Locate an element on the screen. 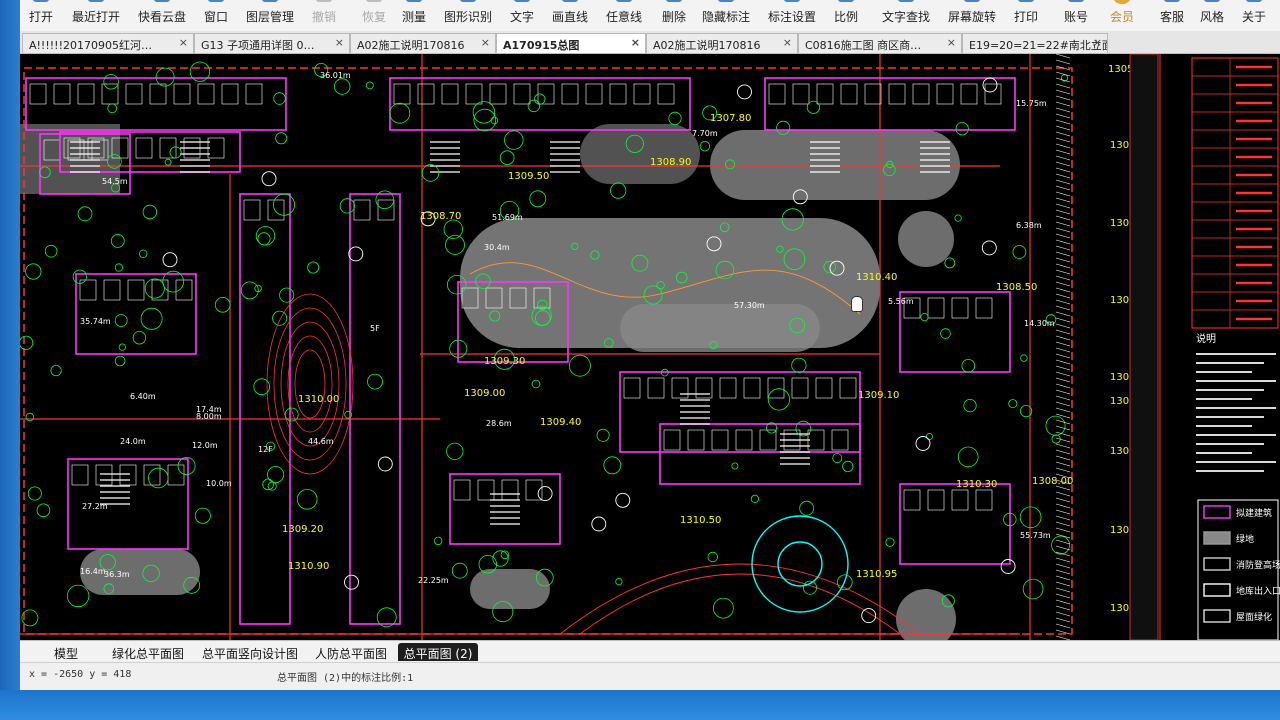 The height and width of the screenshot is (720, 1280). toolbar-button-delete: 删除 is located at coordinates (674, 15).